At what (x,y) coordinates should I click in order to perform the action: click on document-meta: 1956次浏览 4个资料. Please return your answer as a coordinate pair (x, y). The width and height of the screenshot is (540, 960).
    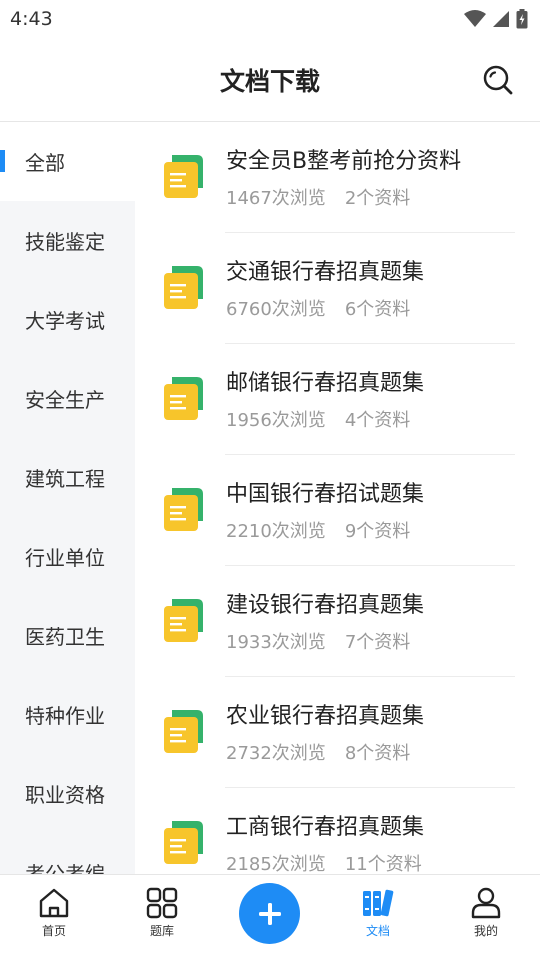
    Looking at the image, I should click on (318, 419).